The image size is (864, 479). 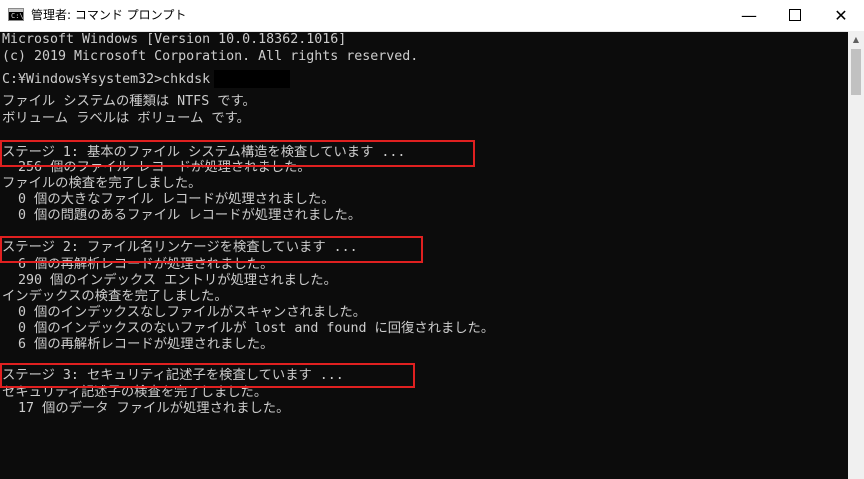 What do you see at coordinates (184, 312) in the screenshot?
I see `console-line: 0 個のインデックスなしファイルがスキャンされました。` at bounding box center [184, 312].